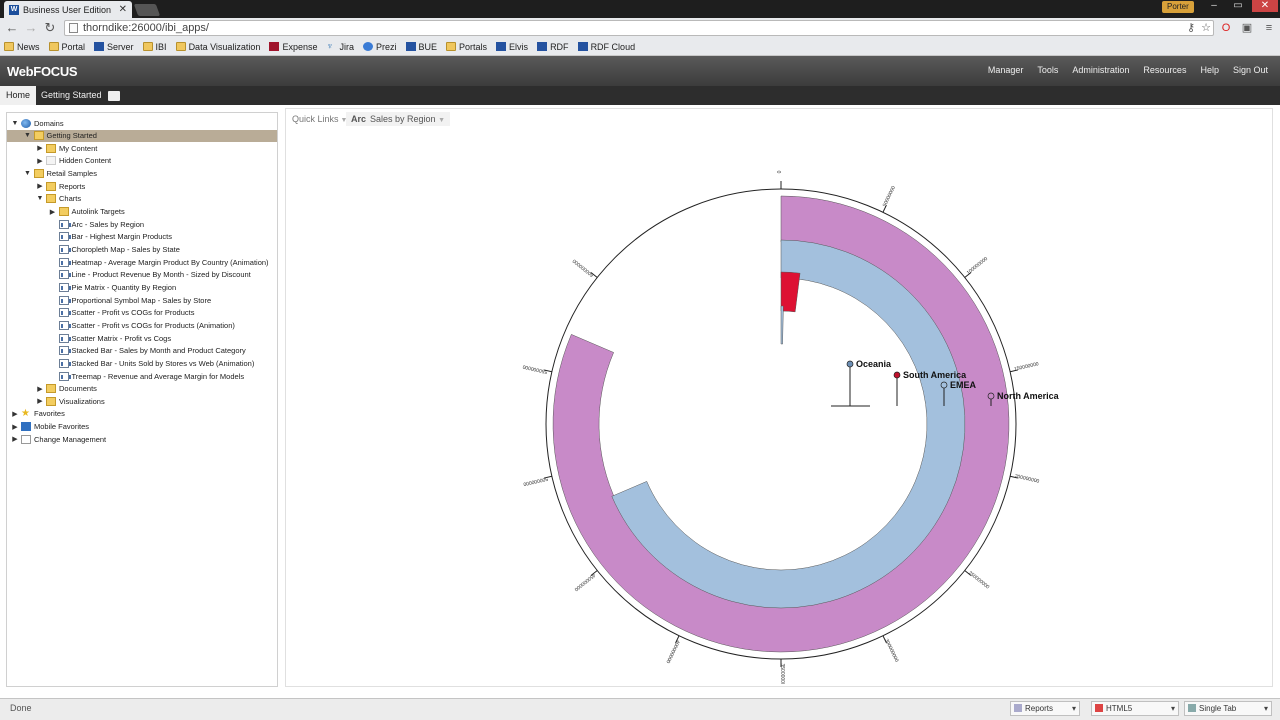  What do you see at coordinates (501, 46) in the screenshot?
I see `webfocus-icon` at bounding box center [501, 46].